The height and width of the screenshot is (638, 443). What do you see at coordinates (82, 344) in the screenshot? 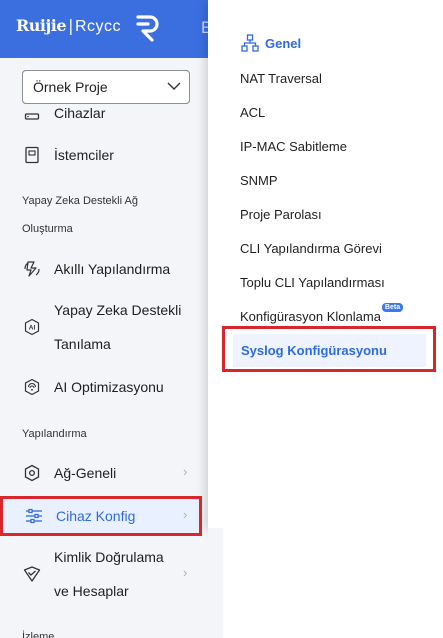
I see `sidebar-item-label-cont: Tanılama` at bounding box center [82, 344].